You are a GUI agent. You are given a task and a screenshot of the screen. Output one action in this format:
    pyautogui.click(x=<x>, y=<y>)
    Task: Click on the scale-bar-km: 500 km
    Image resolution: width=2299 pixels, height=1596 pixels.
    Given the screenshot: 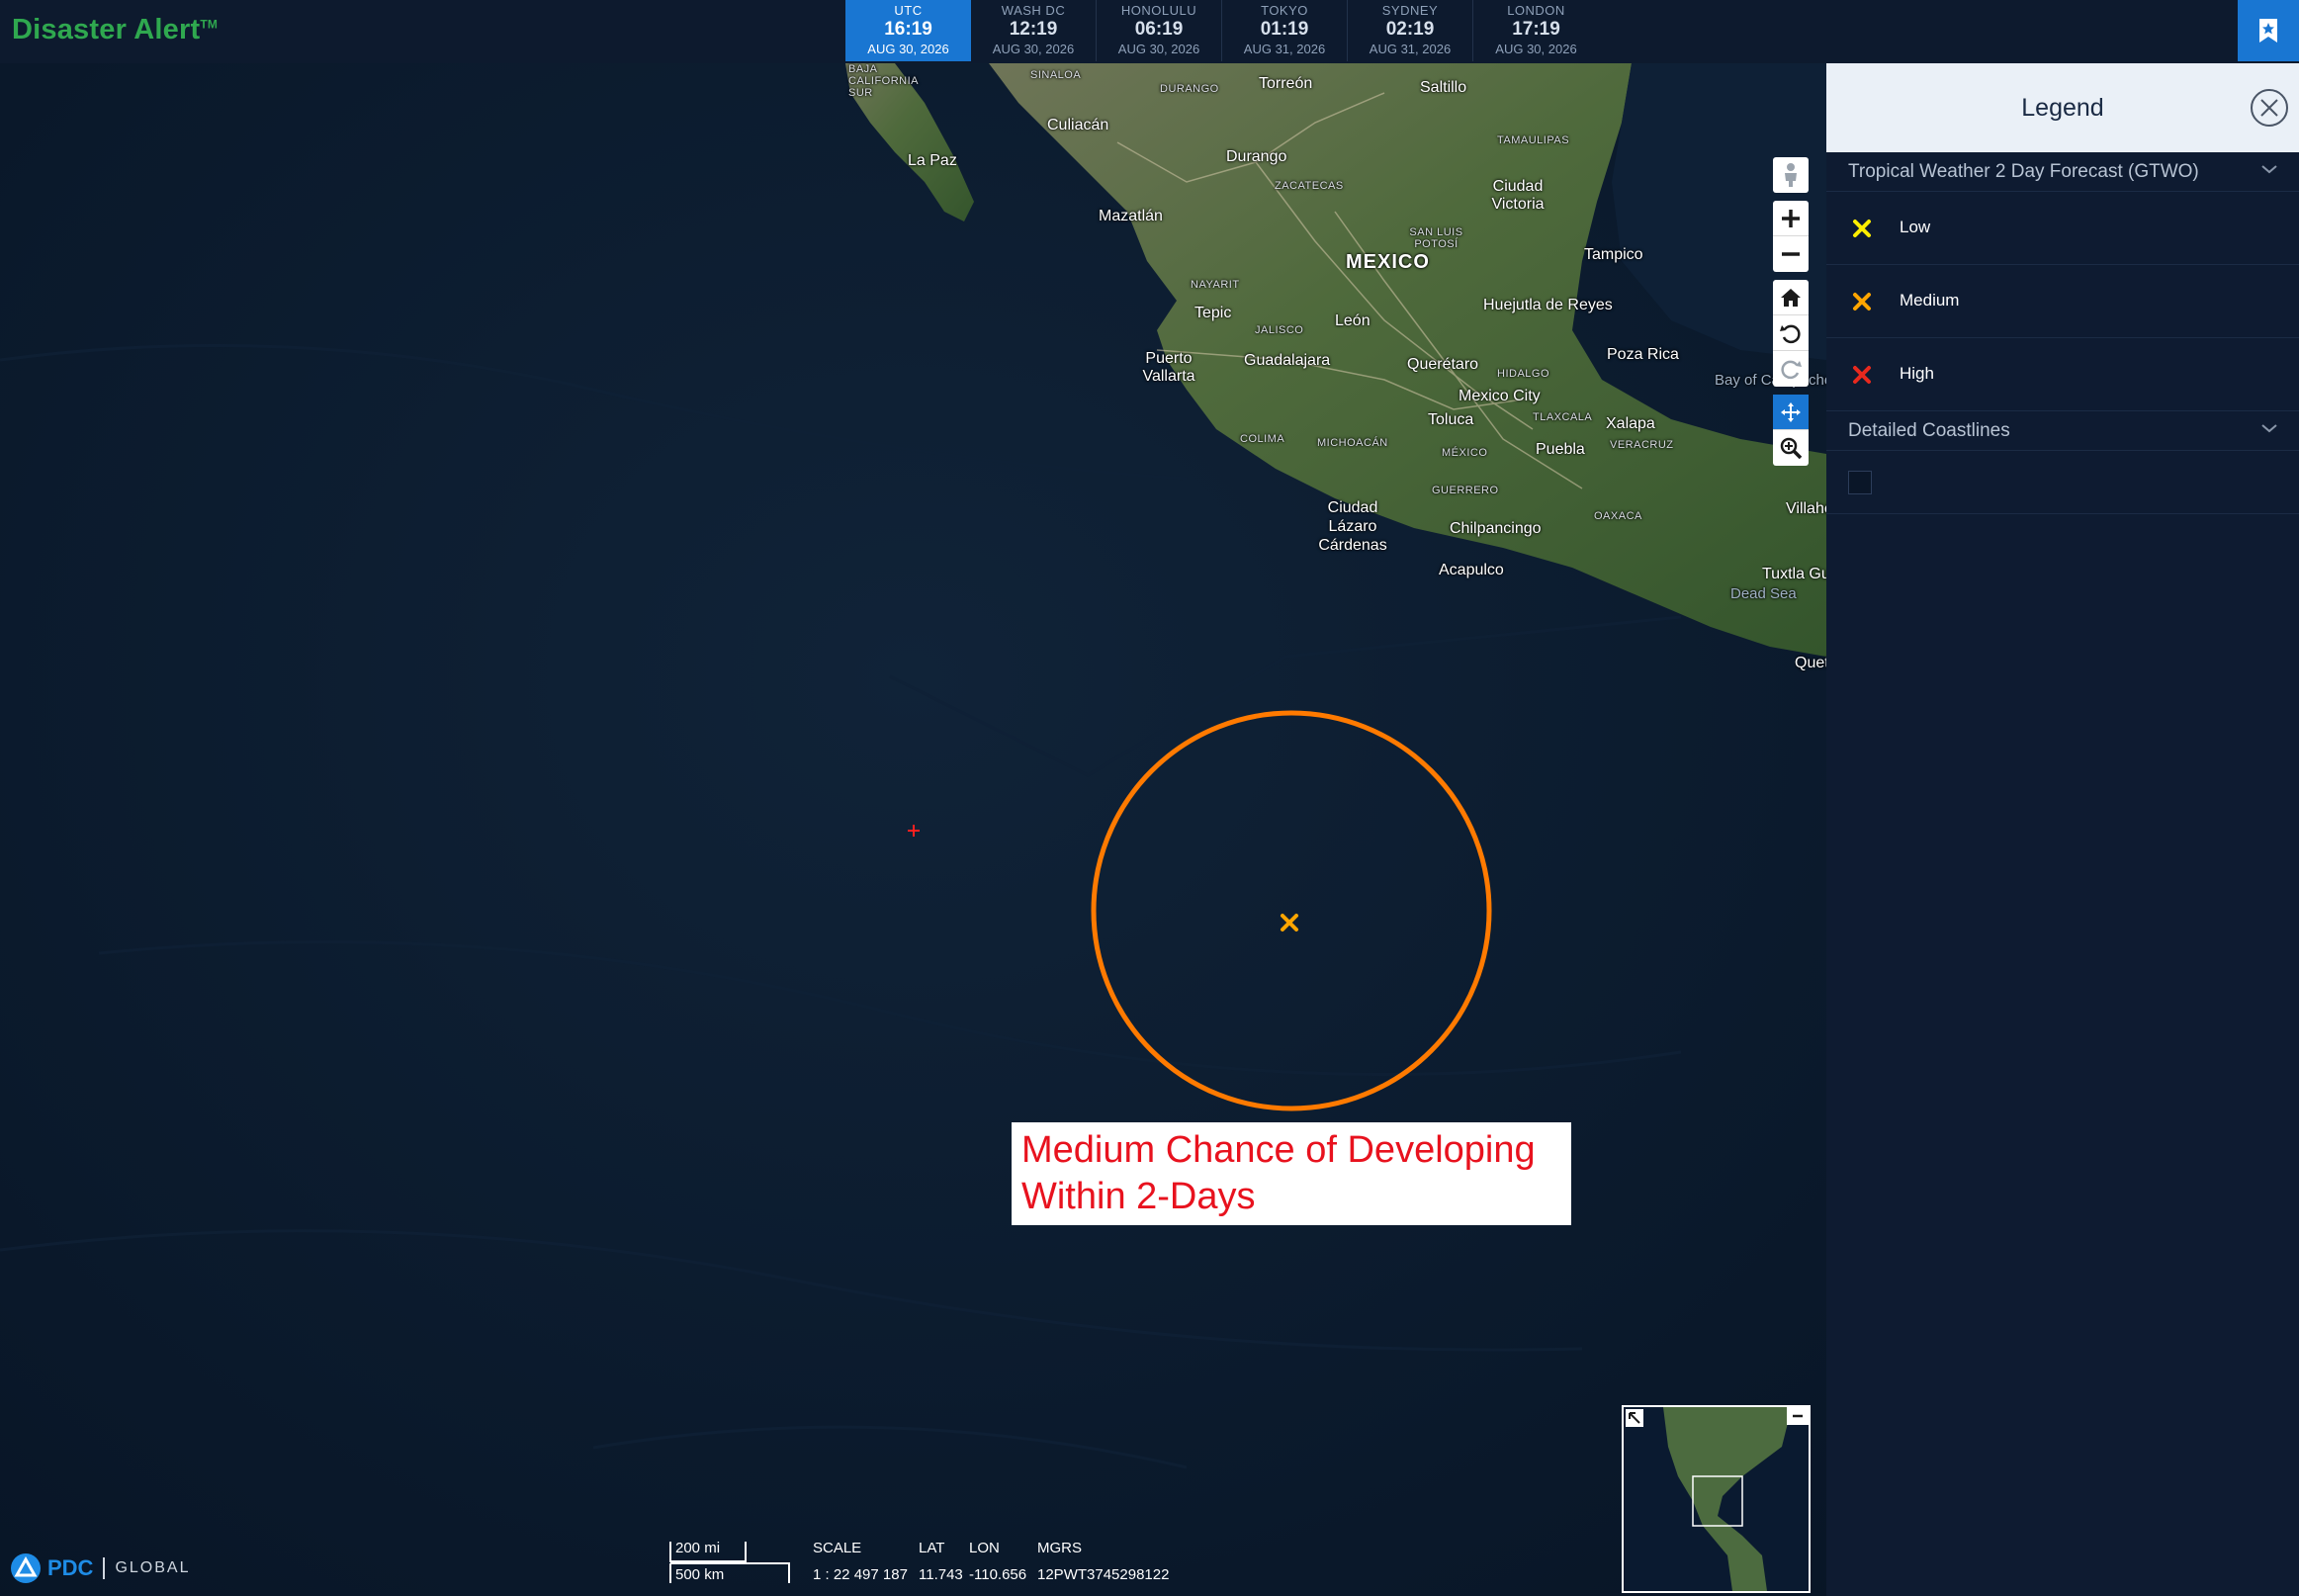 What is the action you would take?
    pyautogui.click(x=700, y=1574)
    